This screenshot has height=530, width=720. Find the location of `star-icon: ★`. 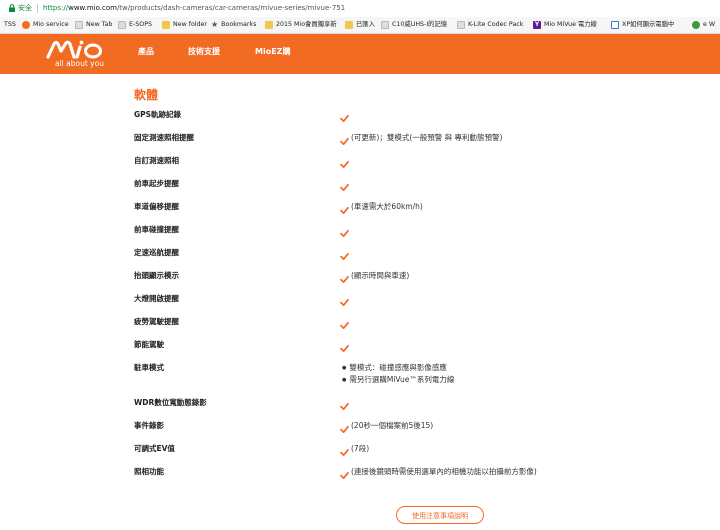

star-icon: ★ is located at coordinates (215, 24).